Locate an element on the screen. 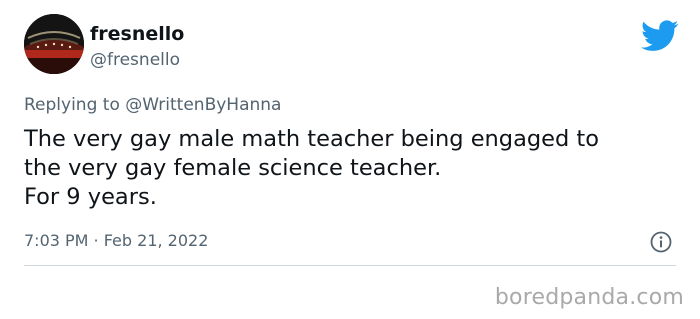  info-icon is located at coordinates (661, 242).